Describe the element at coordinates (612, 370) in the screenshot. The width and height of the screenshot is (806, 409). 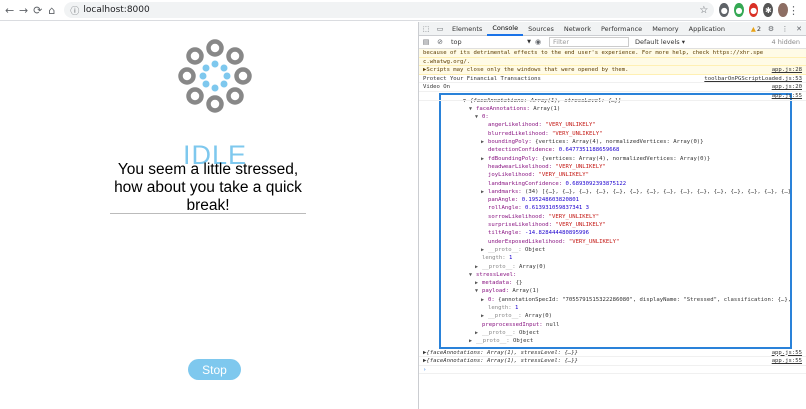
I see `console-prompt: ›` at that location.